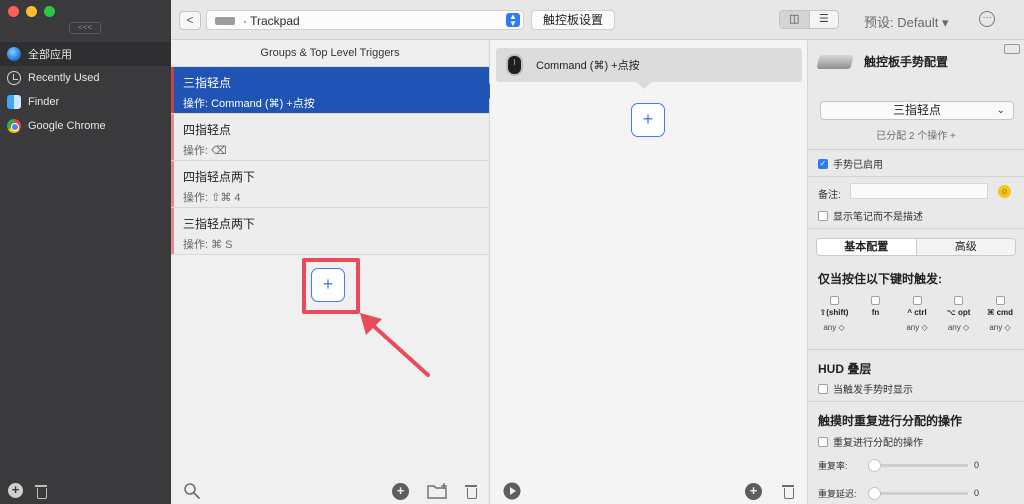 This screenshot has height=504, width=1024. I want to click on trackpad-settings-button: 触控板设置, so click(573, 20).